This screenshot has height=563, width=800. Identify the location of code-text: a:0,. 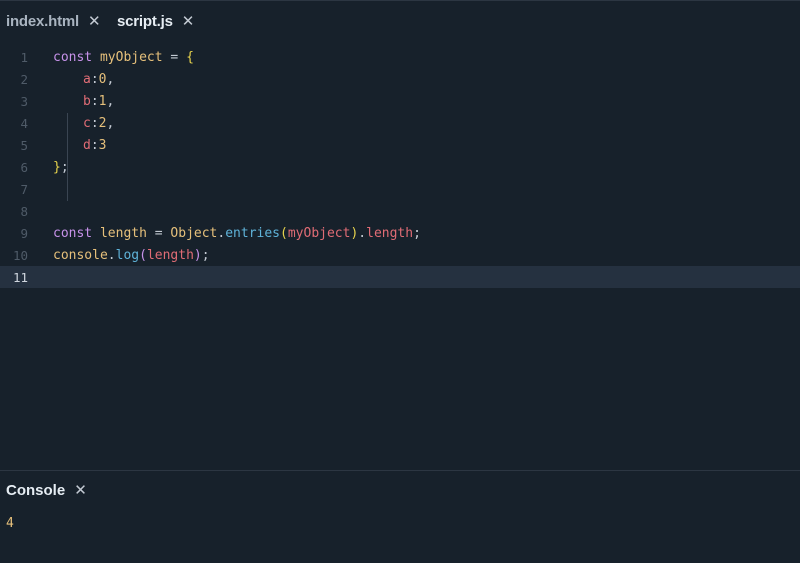
(98, 79).